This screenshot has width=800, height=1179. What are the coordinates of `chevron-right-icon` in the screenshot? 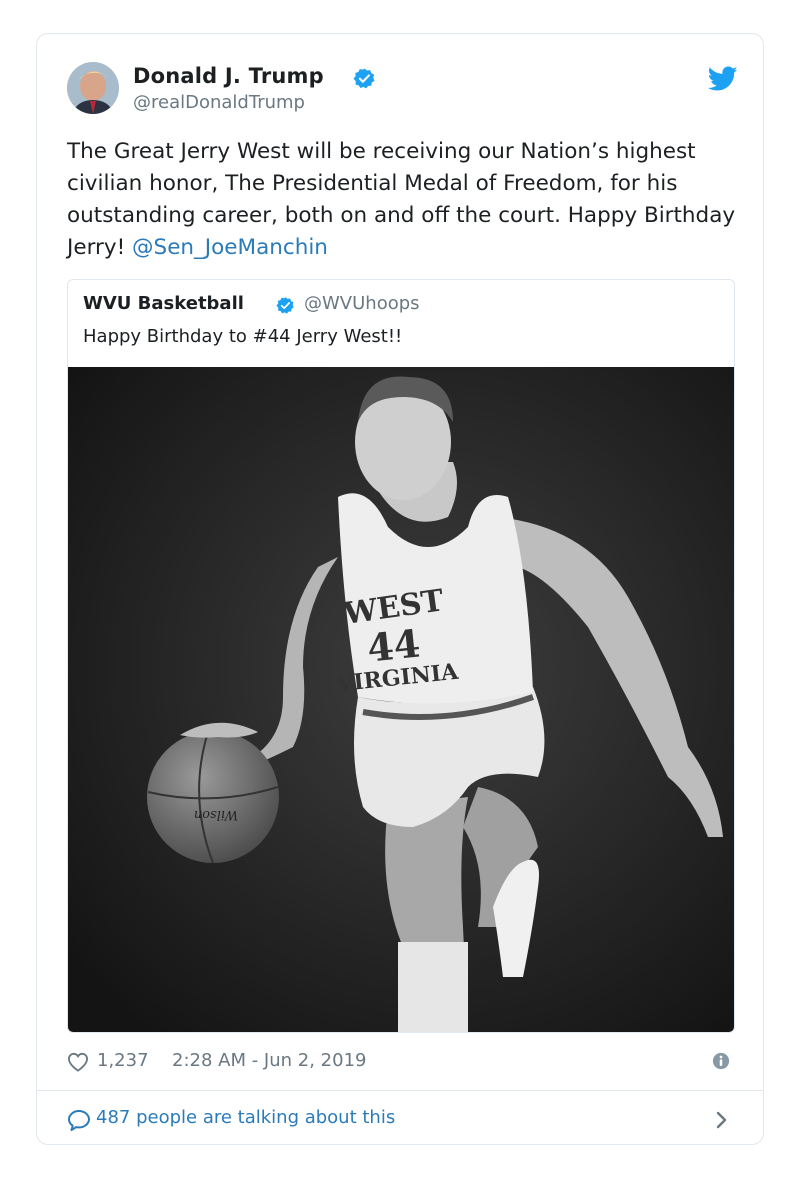 It's located at (722, 1120).